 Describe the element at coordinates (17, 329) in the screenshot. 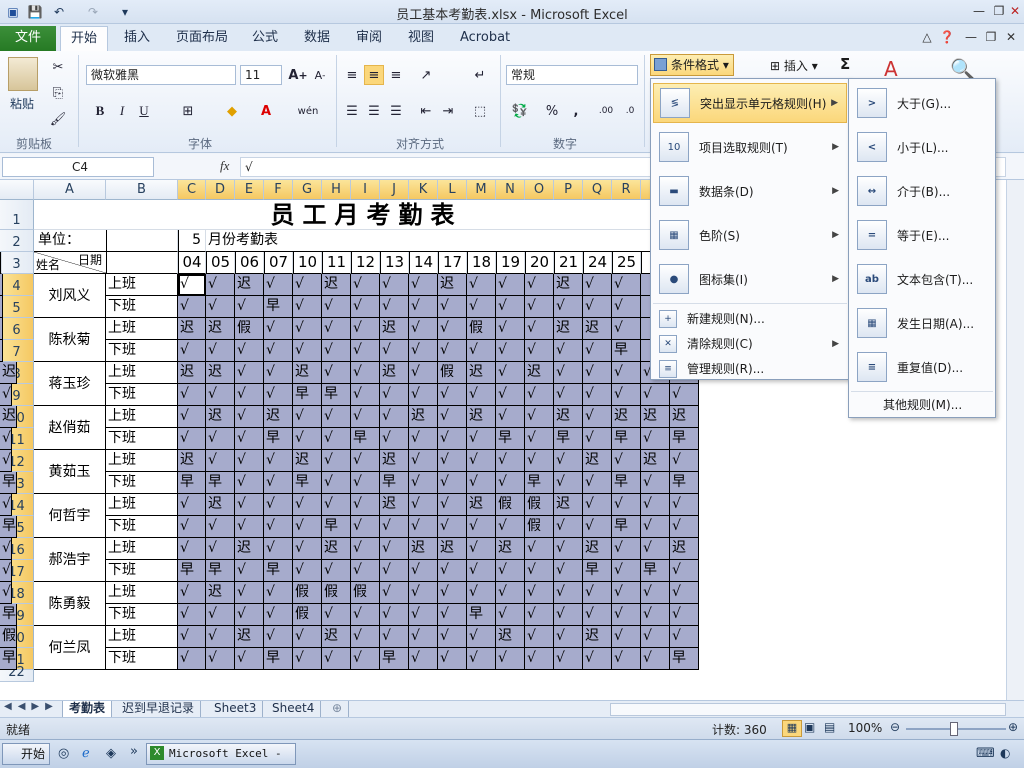

I see `row-header-6: 6` at that location.